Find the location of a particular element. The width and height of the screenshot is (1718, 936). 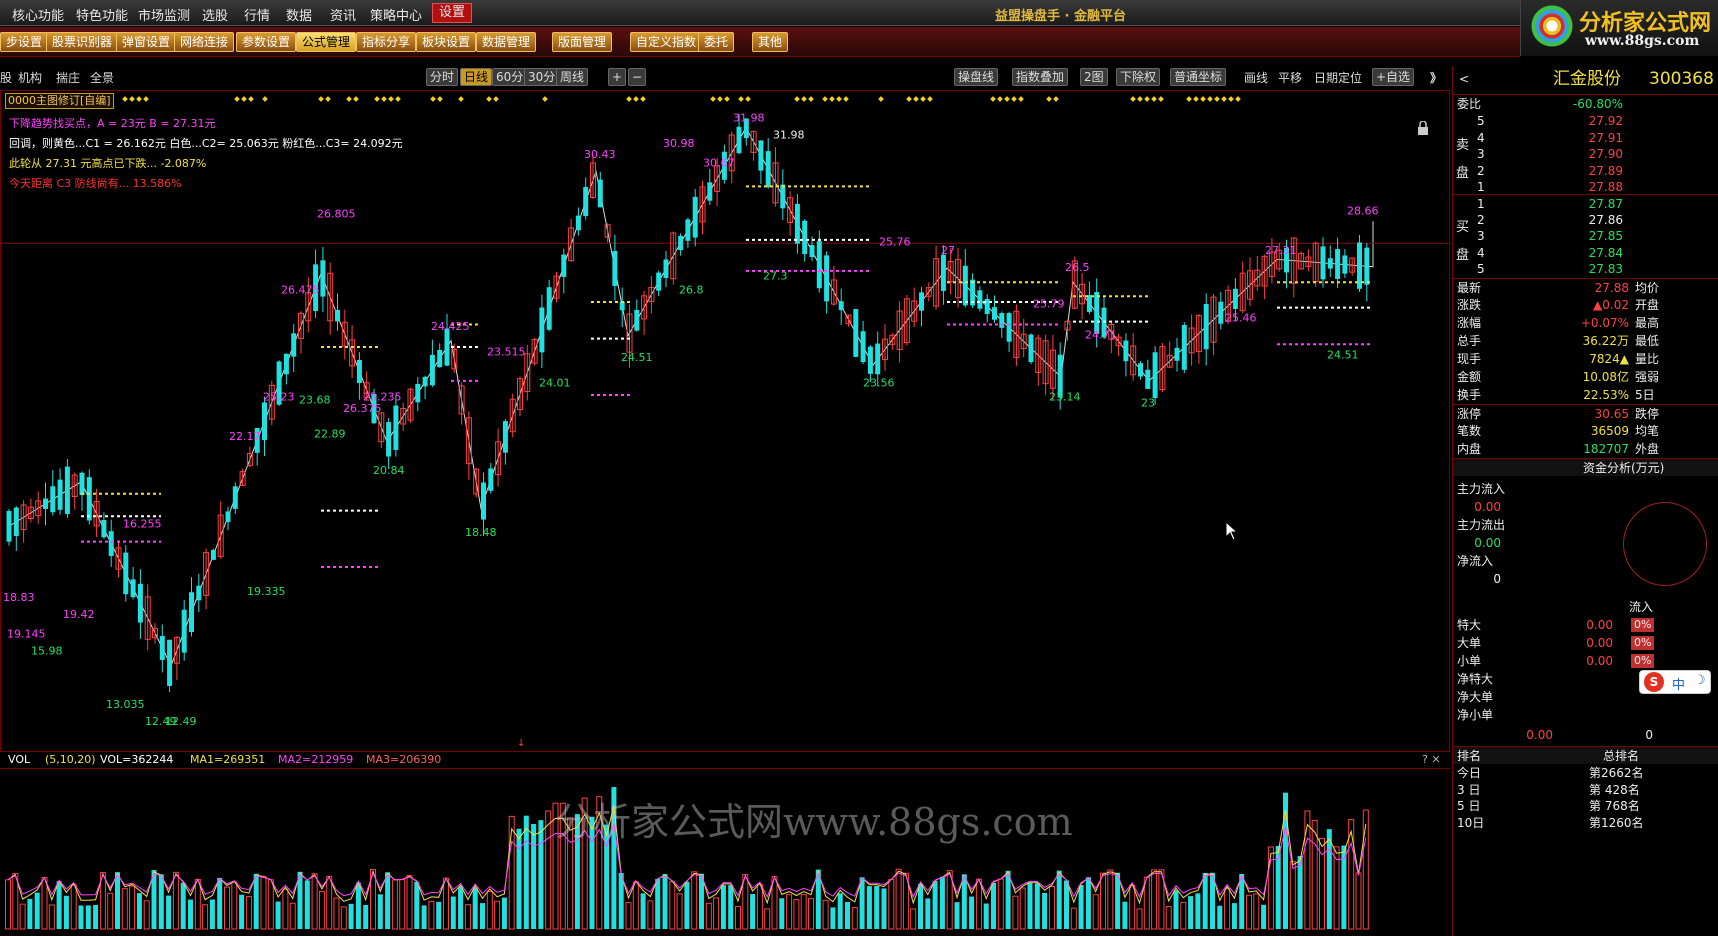

chart-tab-2: 揣庄 is located at coordinates (68, 77).